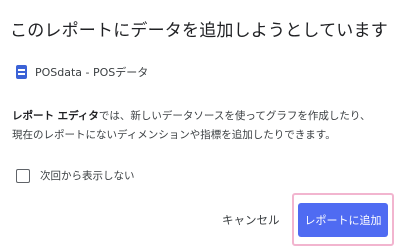 The image size is (400, 250). What do you see at coordinates (343, 220) in the screenshot?
I see `add-to-report-button: レポートに追加` at bounding box center [343, 220].